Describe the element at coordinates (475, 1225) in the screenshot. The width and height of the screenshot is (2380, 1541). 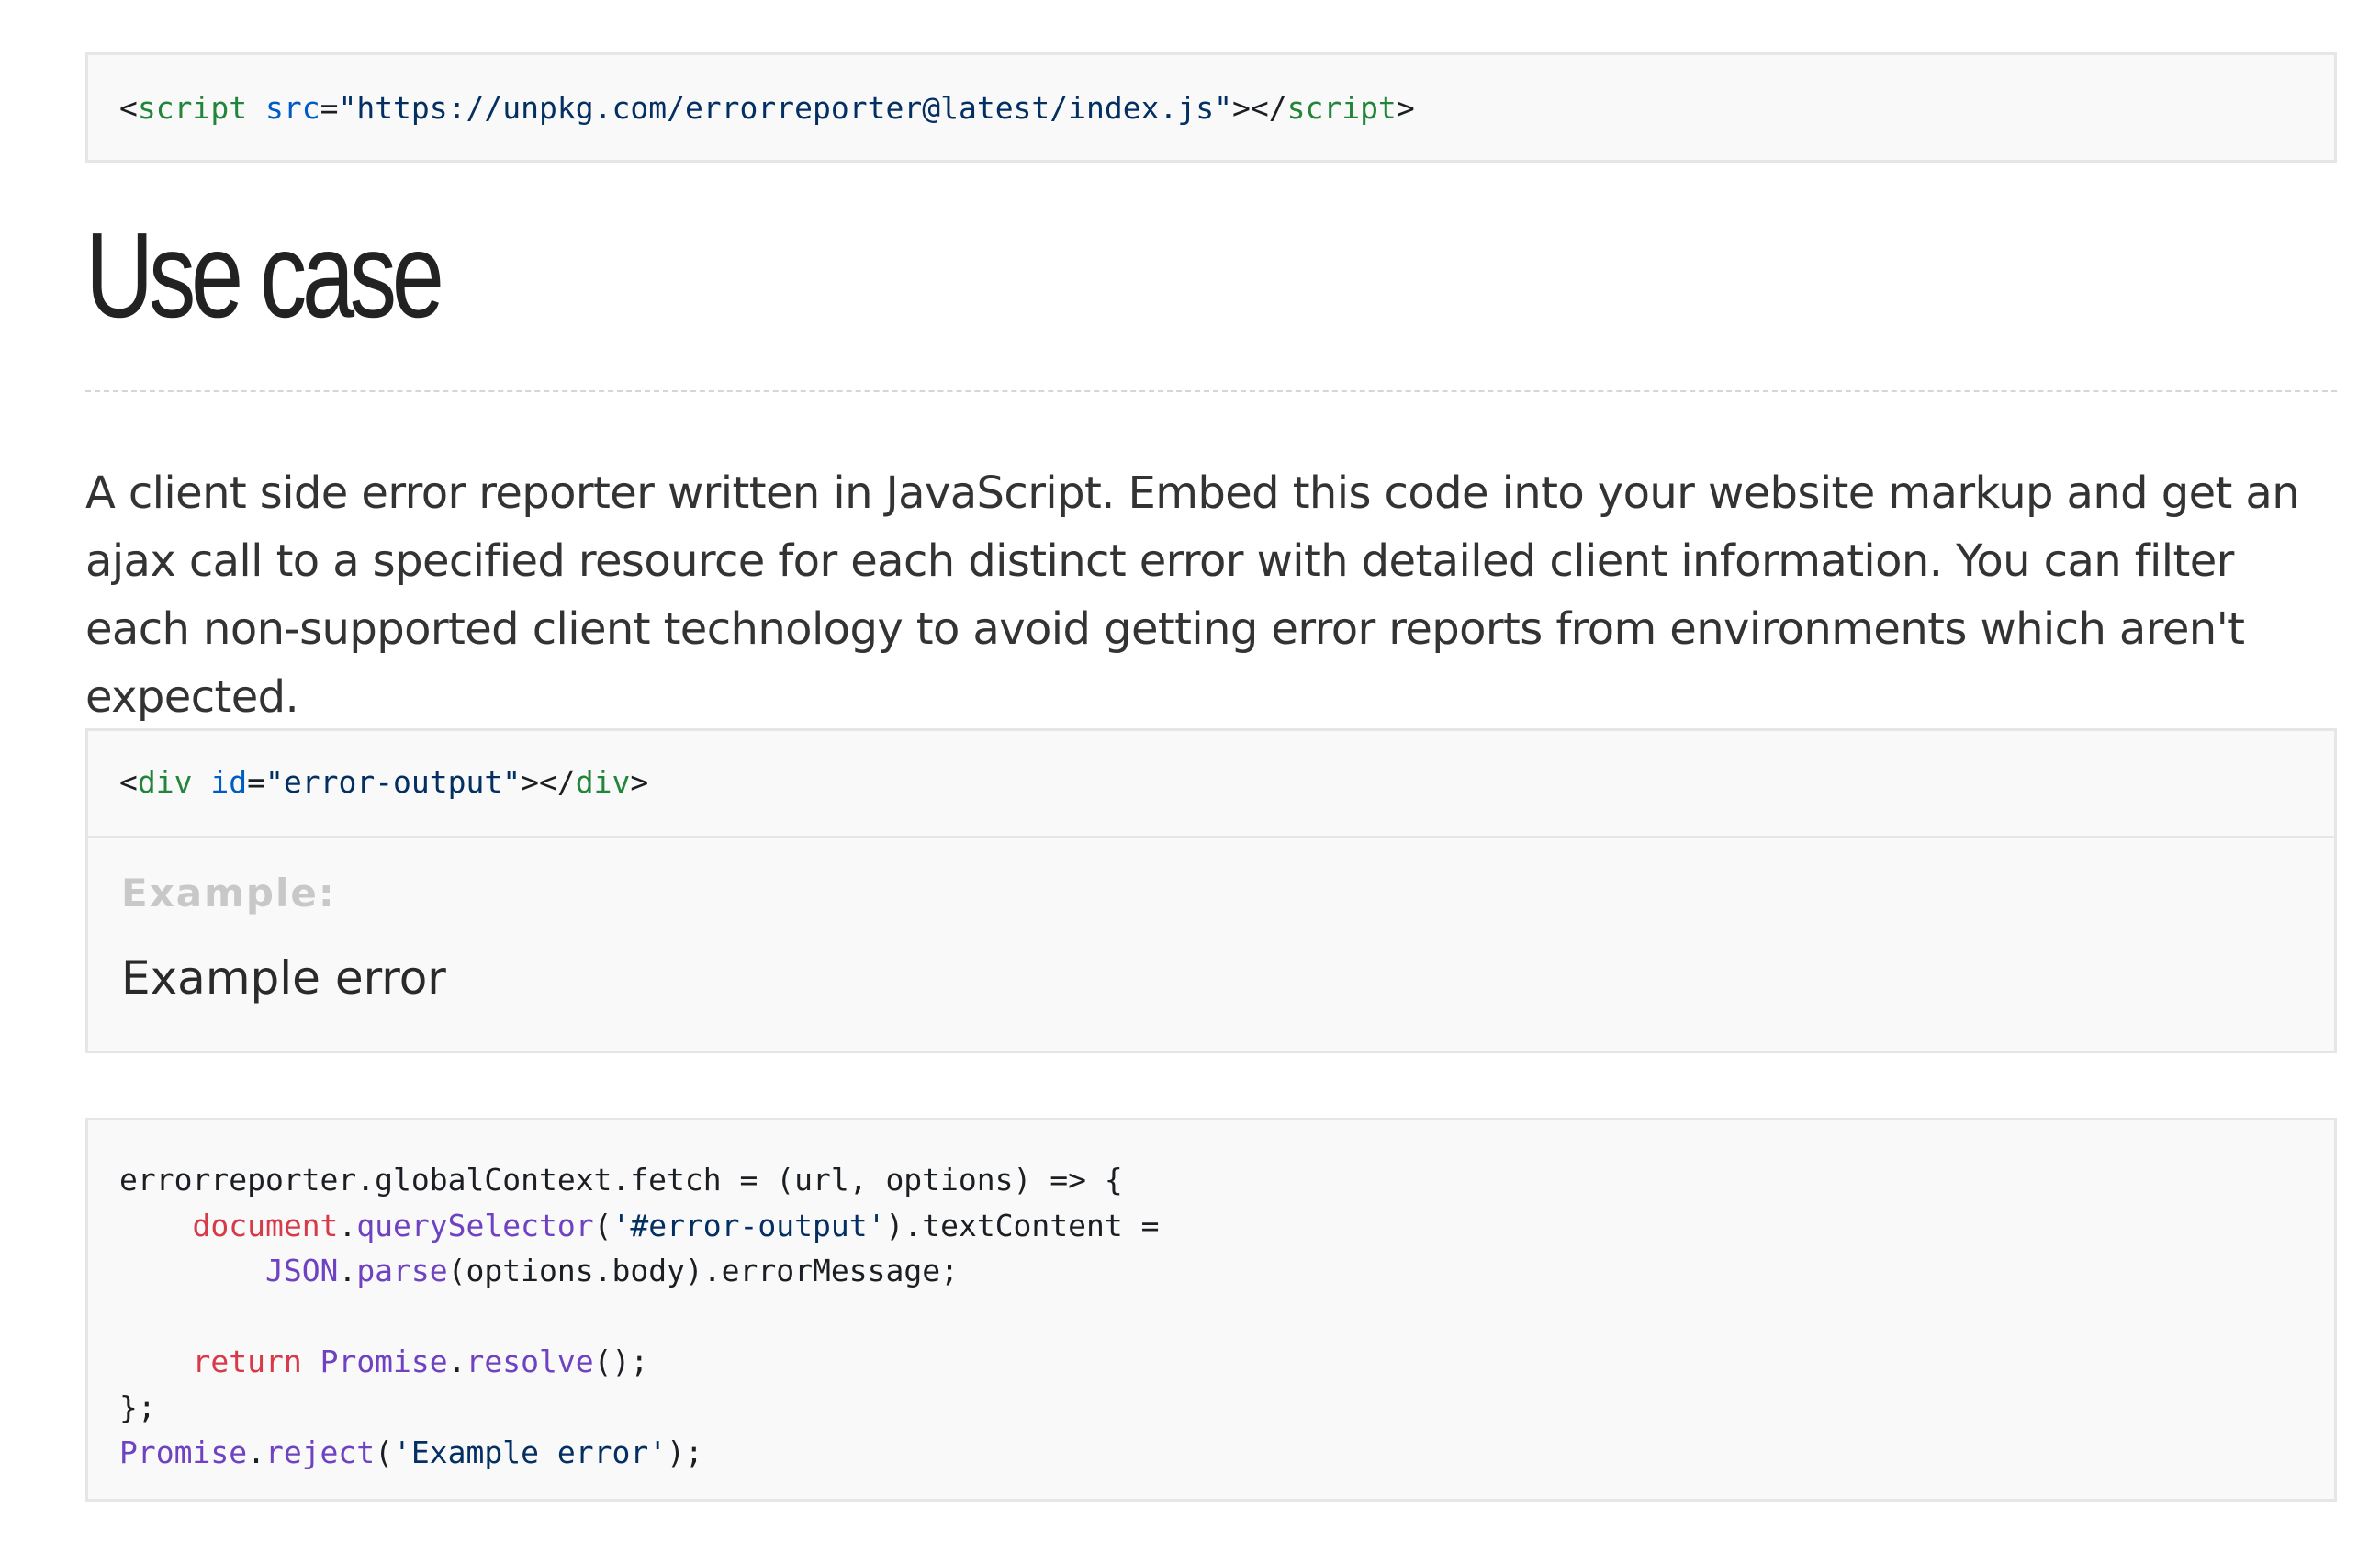
I see `code-function: querySelector` at that location.